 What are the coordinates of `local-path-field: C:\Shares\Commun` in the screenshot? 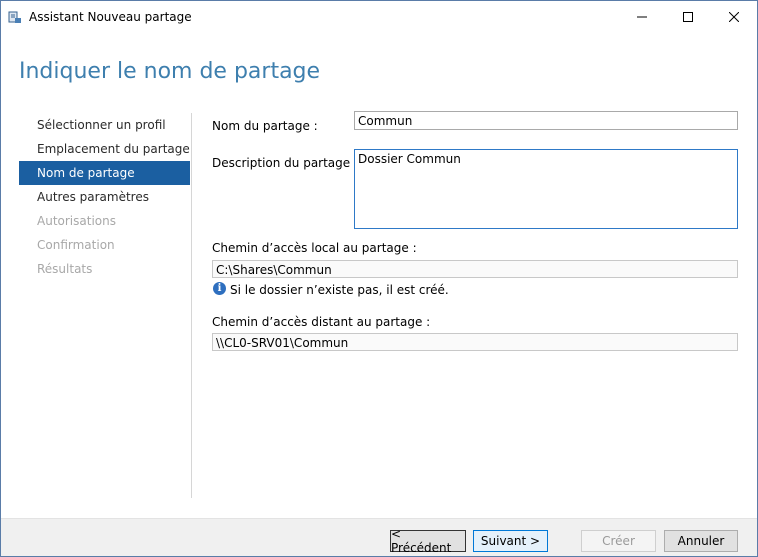 It's located at (475, 269).